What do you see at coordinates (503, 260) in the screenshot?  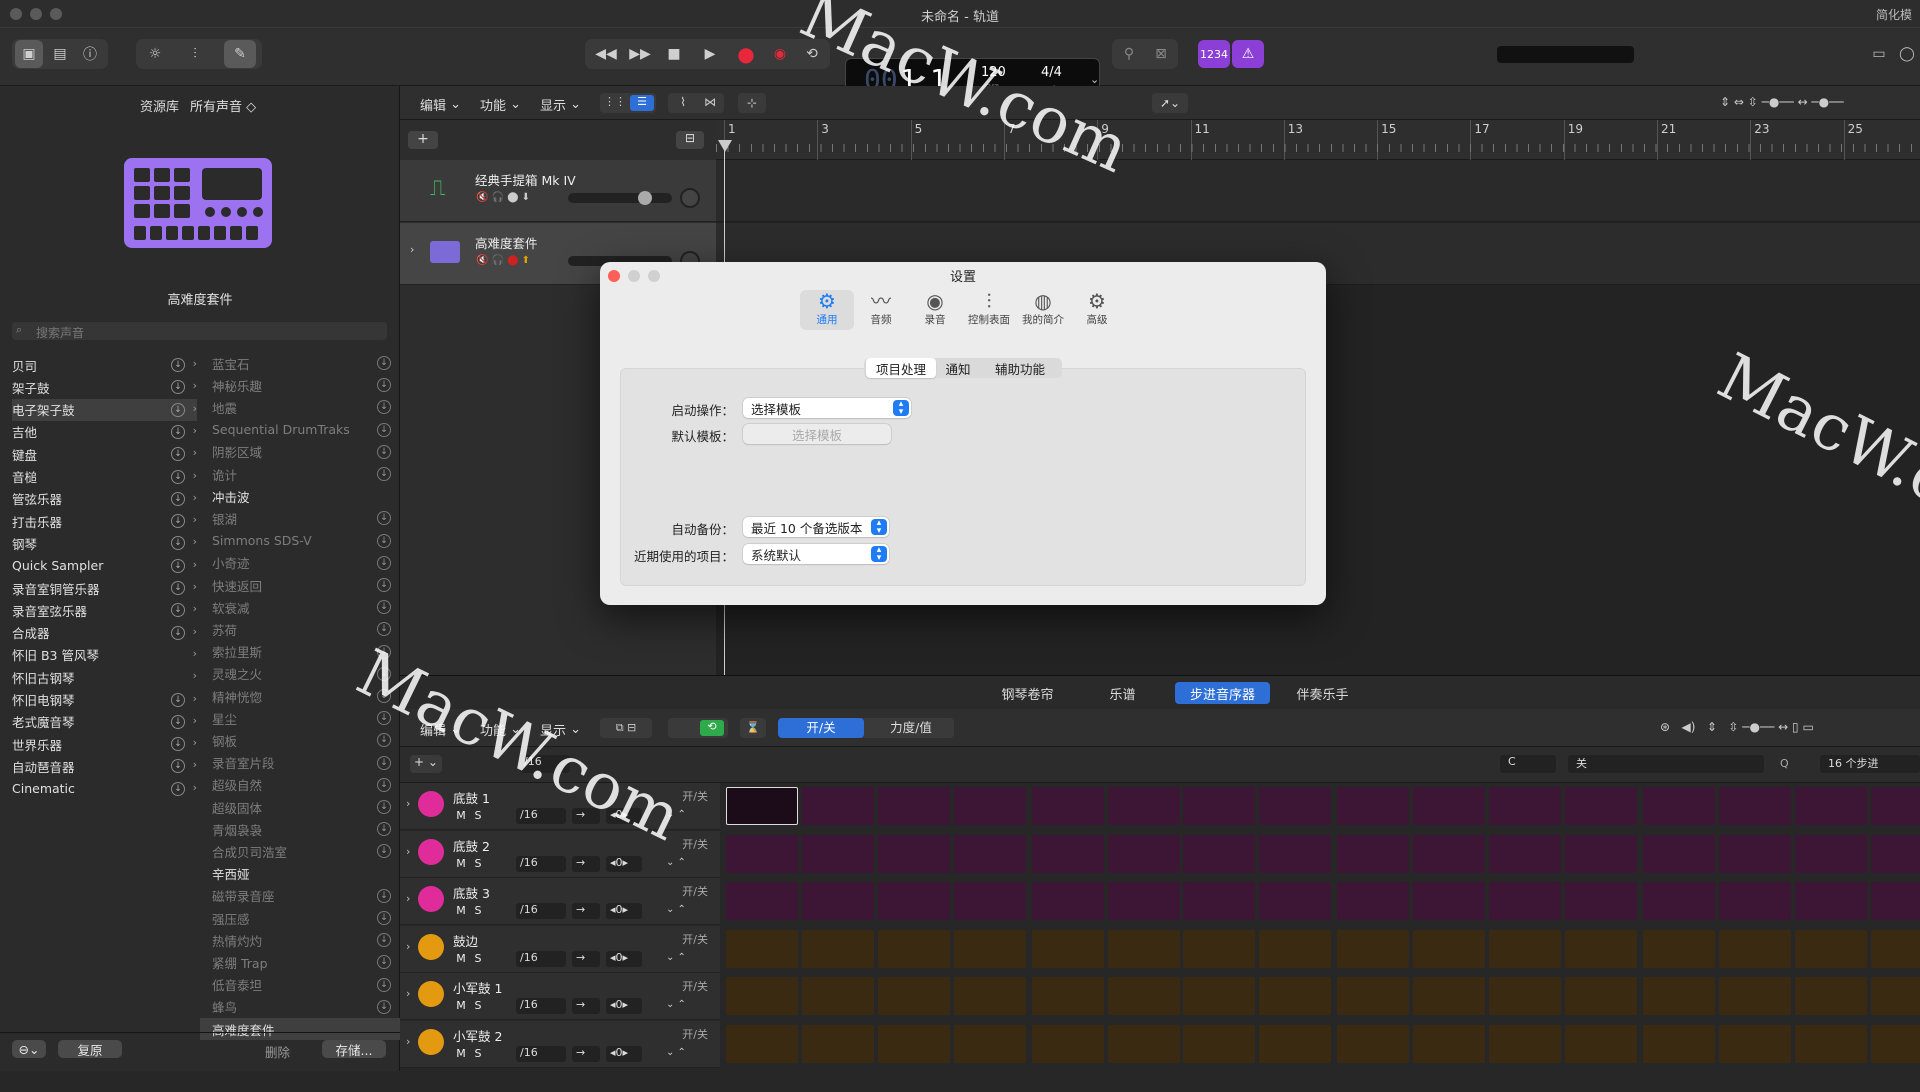 I see `track-controls: 🔇 🎧 ⬤ ⬆` at bounding box center [503, 260].